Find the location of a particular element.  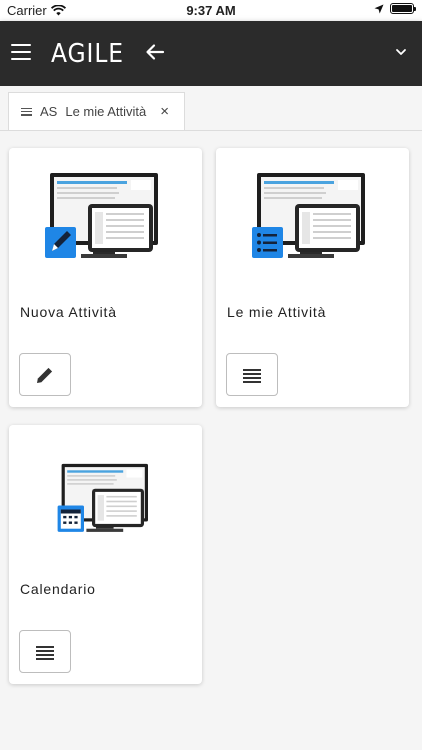

card-title: Nuova Attività is located at coordinates (68, 312).